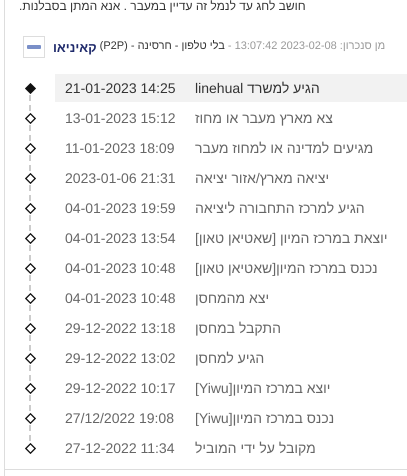  I want to click on event-time: 27/12/2022 19:08, so click(120, 418).